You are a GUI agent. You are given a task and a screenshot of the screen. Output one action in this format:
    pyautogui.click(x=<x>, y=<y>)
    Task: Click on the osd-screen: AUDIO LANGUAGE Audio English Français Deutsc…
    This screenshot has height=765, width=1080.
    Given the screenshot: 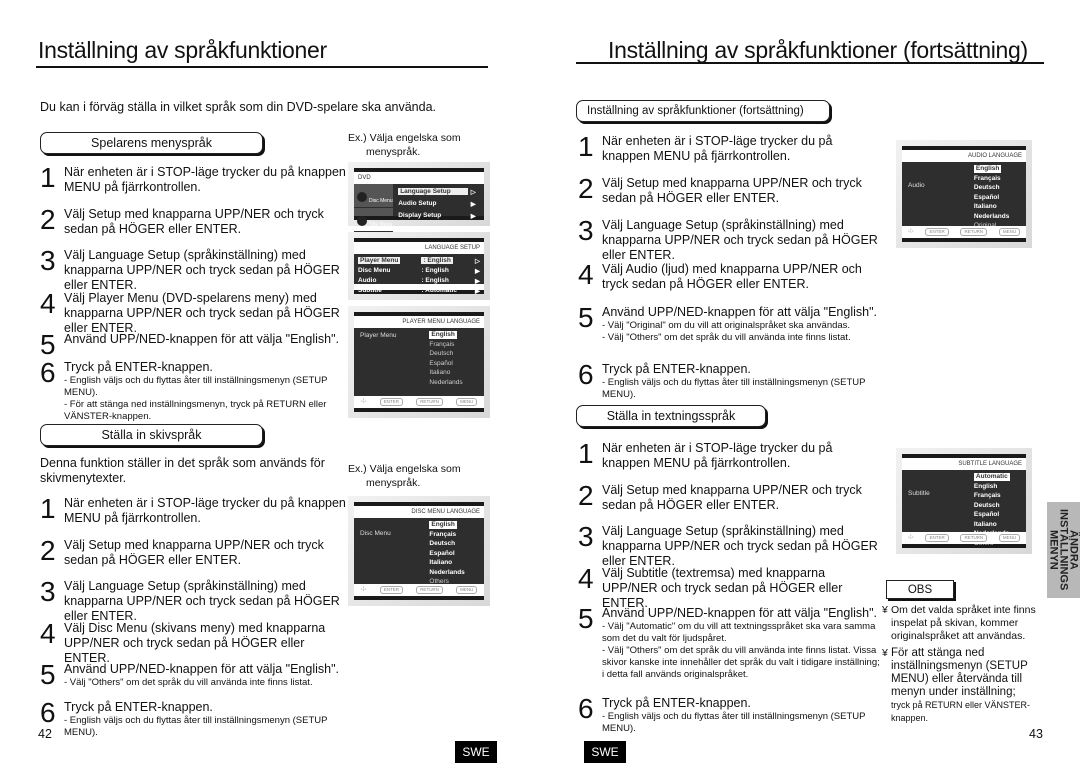 What is the action you would take?
    pyautogui.click(x=964, y=194)
    